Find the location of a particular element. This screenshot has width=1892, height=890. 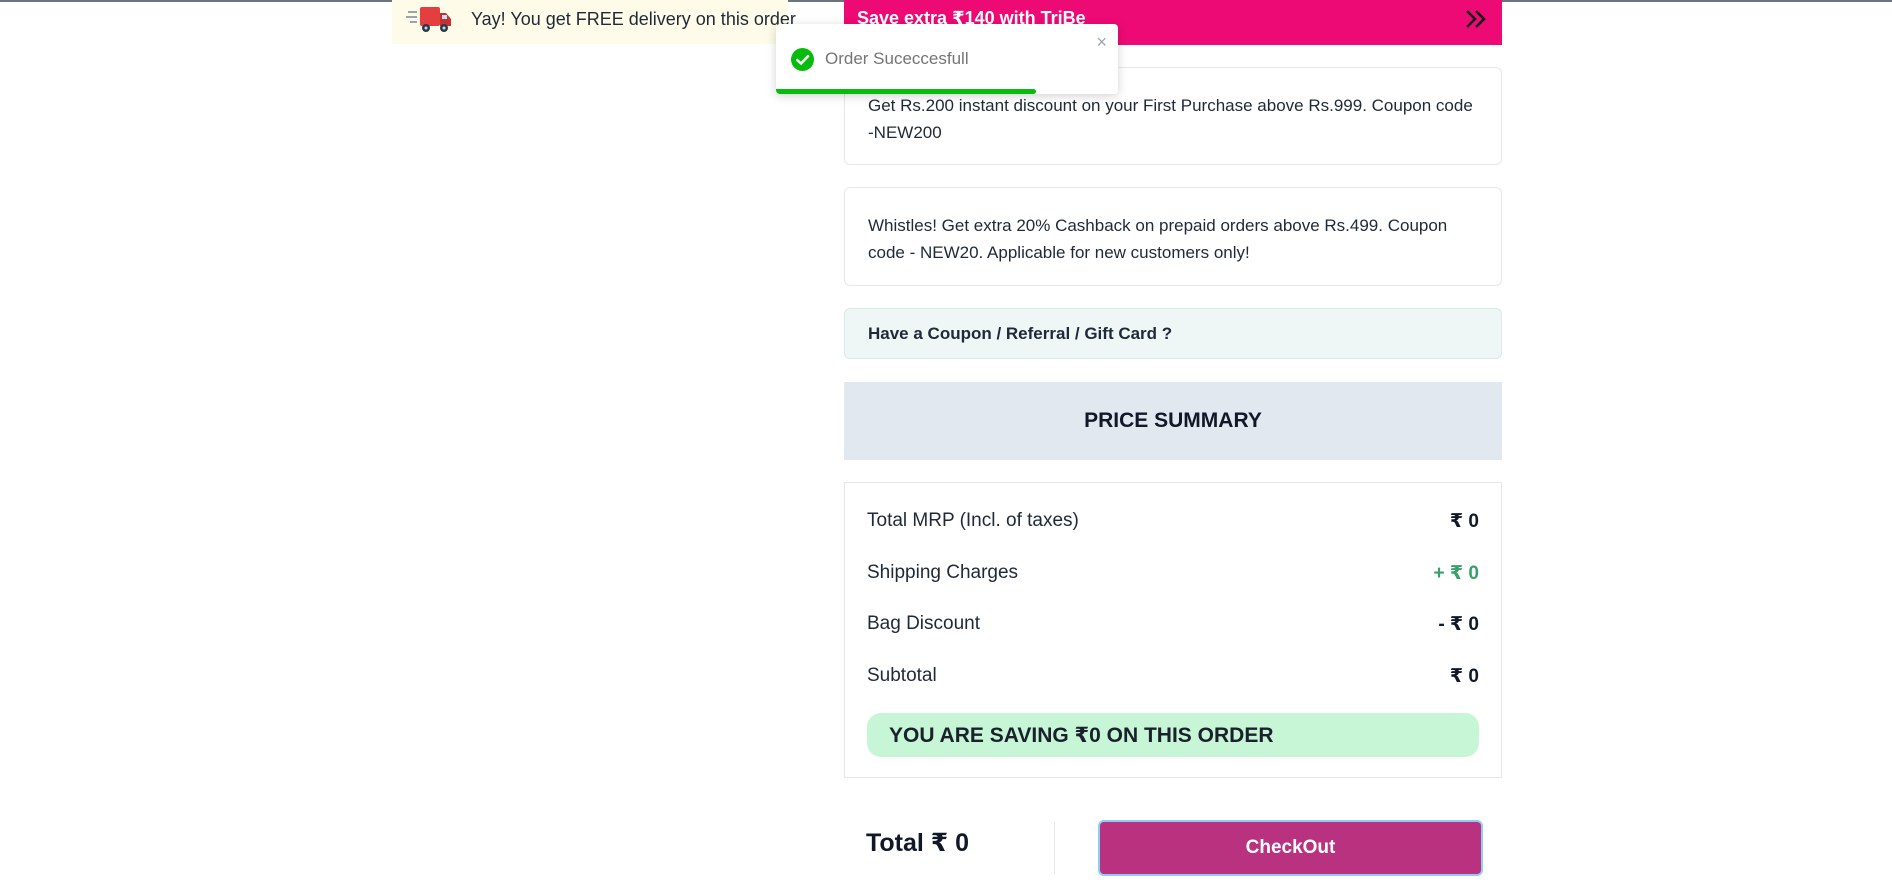

free-delivery-text: Yay! You get FREE delivery on this order is located at coordinates (633, 19).